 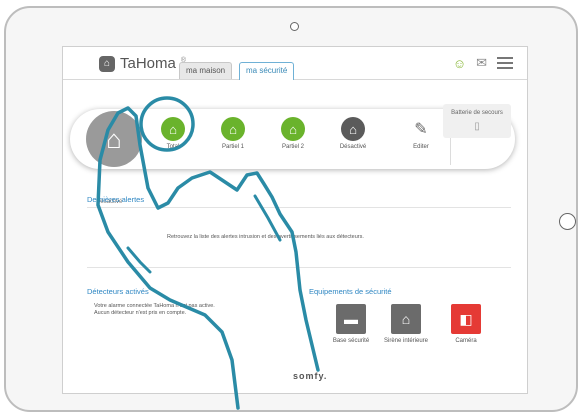 I want to click on section-divider, so click(x=299, y=267).